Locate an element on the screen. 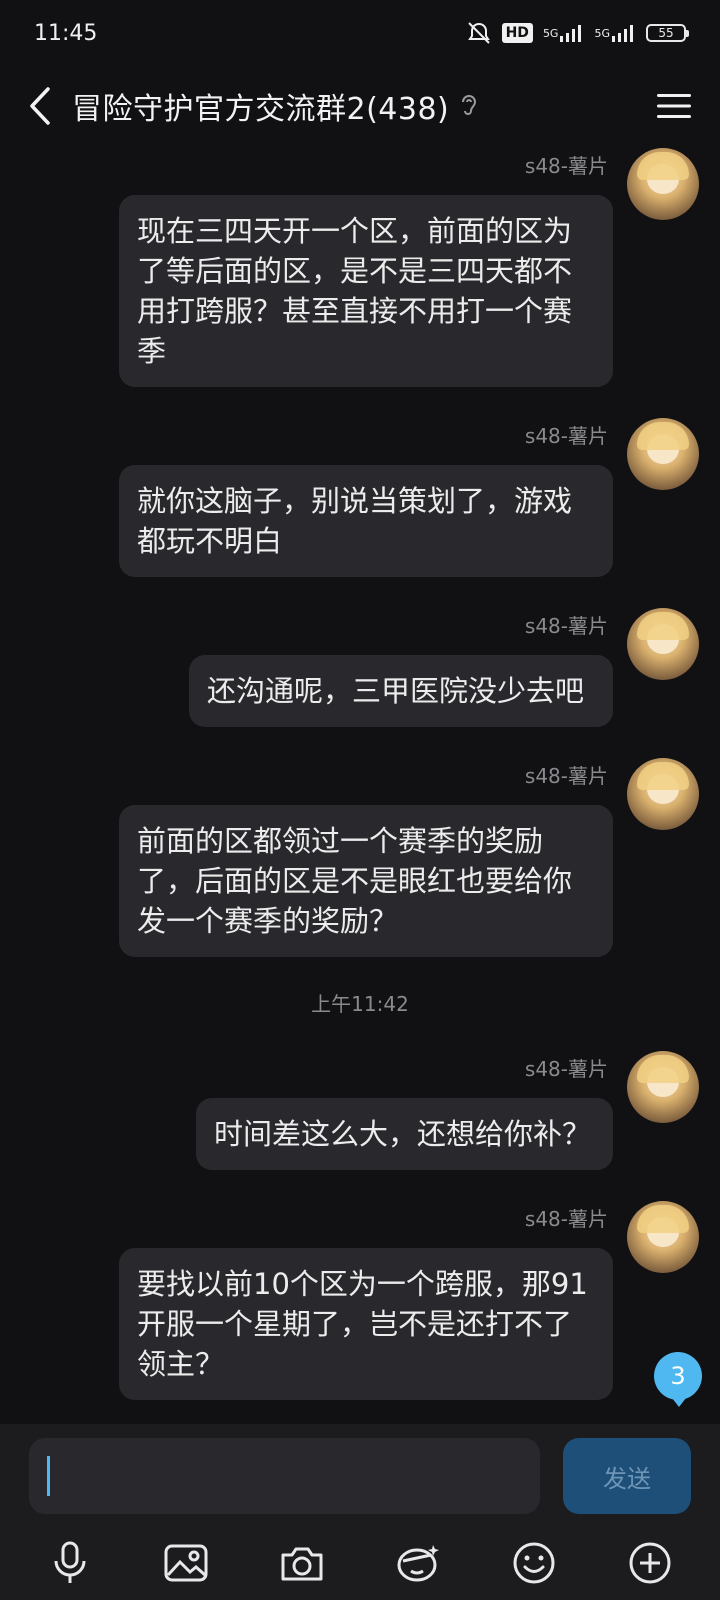 This screenshot has width=720, height=1600. camera-icon is located at coordinates (302, 1563).